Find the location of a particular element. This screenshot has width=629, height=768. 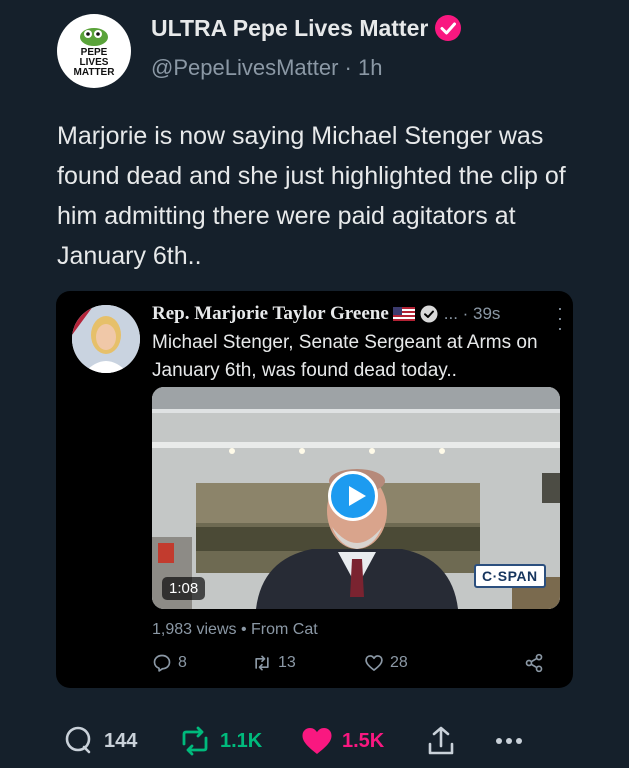

share-button is located at coordinates (445, 741).